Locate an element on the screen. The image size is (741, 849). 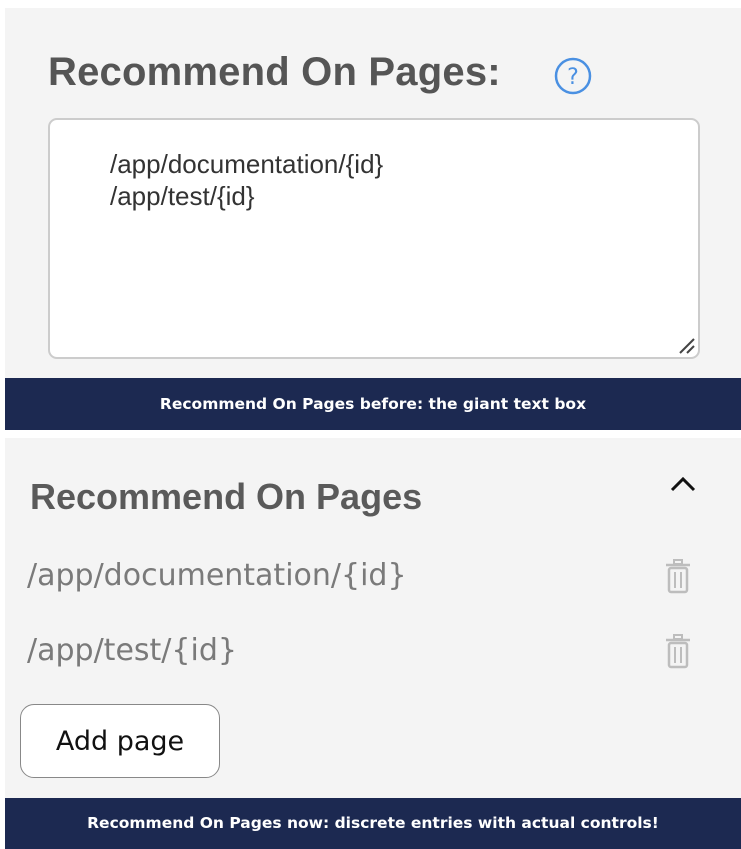
page-entry-path: /app/test/{id} is located at coordinates (132, 650).